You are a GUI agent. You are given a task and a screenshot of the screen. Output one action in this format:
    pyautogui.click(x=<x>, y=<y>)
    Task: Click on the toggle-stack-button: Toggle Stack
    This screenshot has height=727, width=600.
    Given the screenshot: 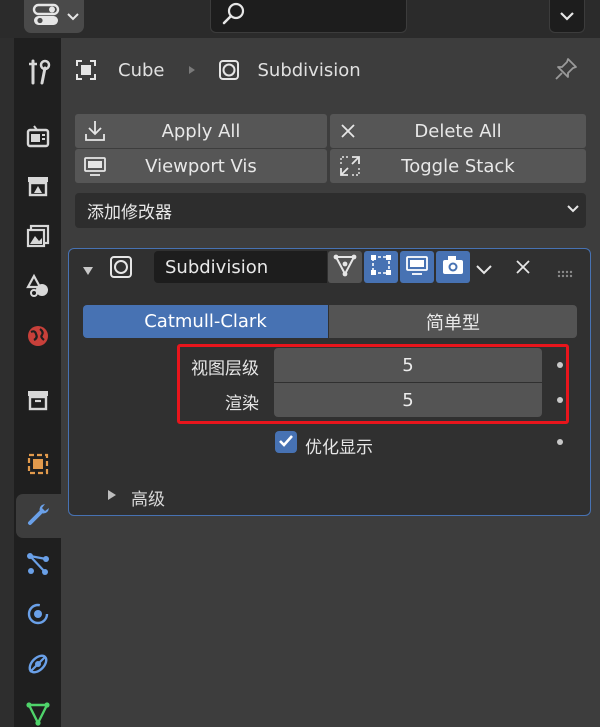 What is the action you would take?
    pyautogui.click(x=458, y=166)
    